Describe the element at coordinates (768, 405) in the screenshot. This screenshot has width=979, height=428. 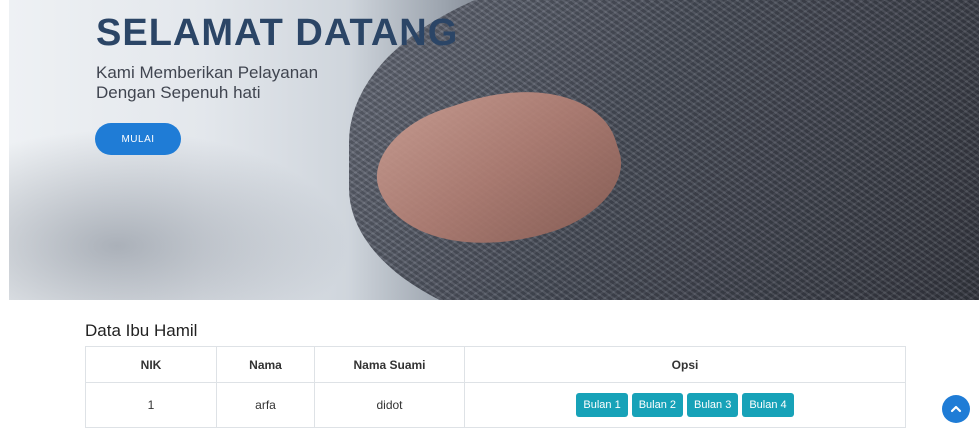
I see `bulan-4-button: Bulan 4` at that location.